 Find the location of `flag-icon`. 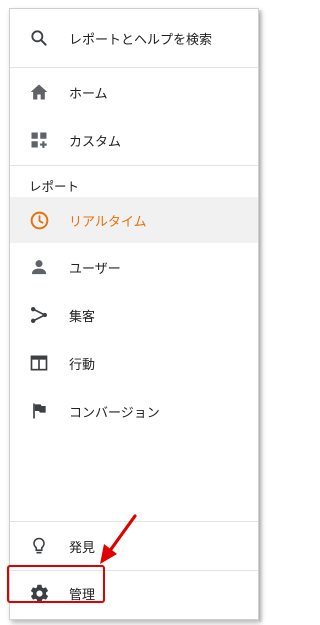

flag-icon is located at coordinates (39, 411).